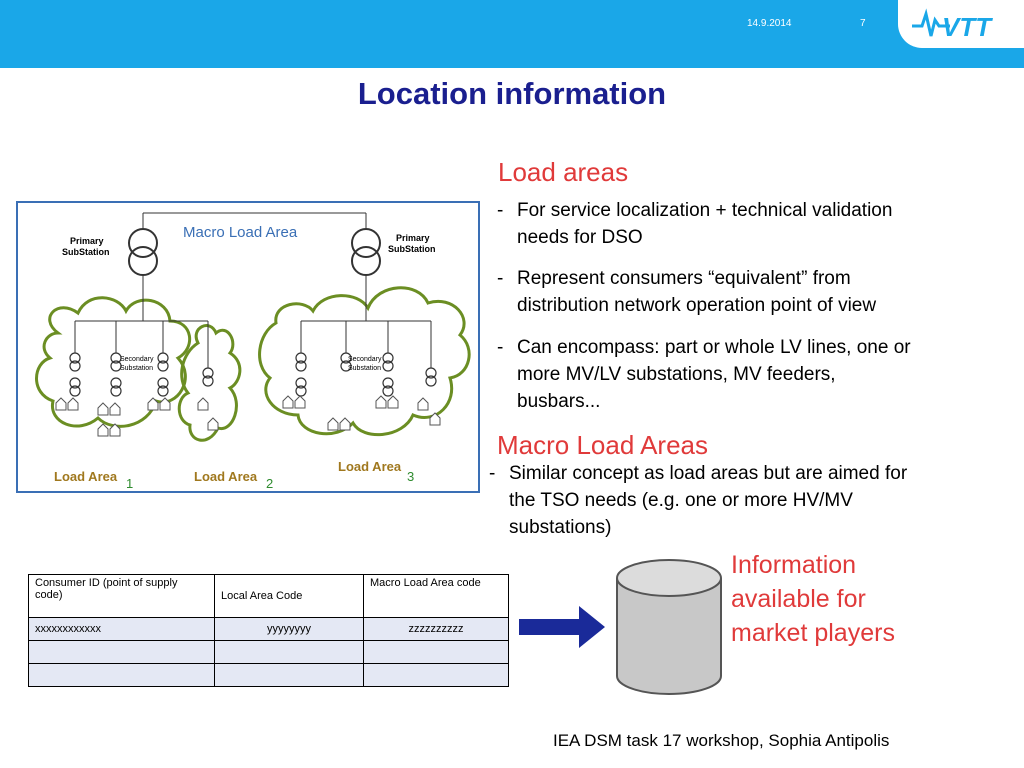 This screenshot has width=1024, height=768. What do you see at coordinates (412, 249) in the screenshot?
I see `primary-substation-right-label-2: SubStation` at bounding box center [412, 249].